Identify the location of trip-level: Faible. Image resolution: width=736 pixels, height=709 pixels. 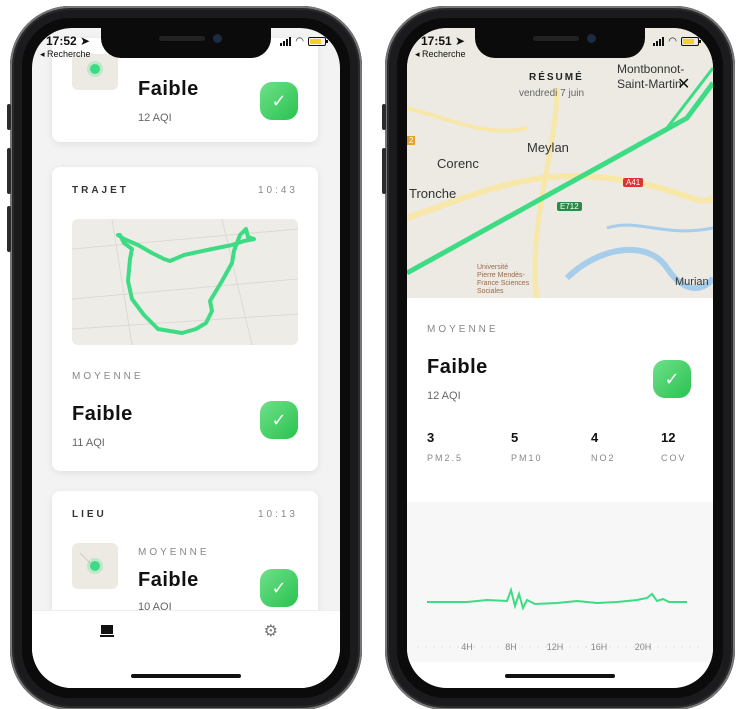
(102, 414).